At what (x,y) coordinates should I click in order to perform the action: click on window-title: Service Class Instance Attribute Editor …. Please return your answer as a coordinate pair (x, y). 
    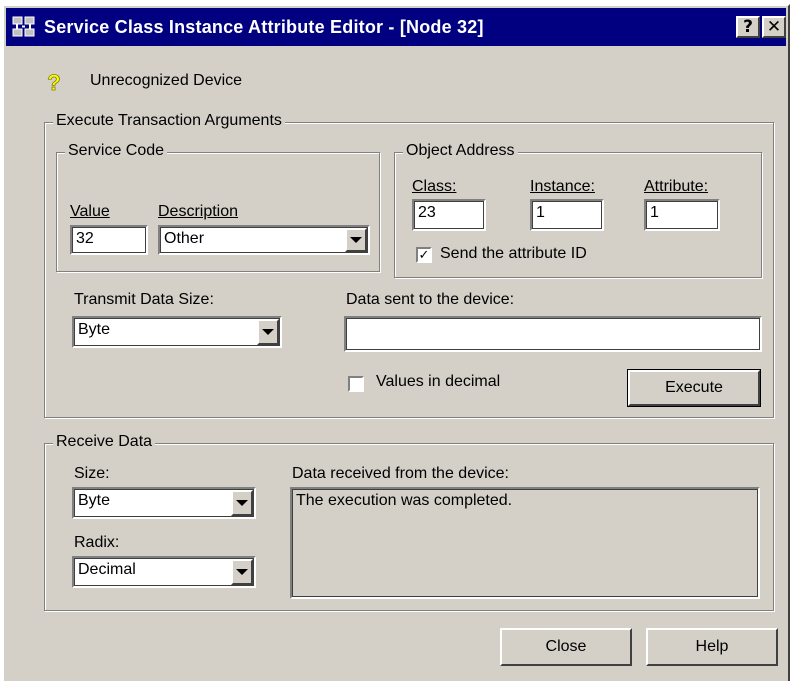
    Looking at the image, I should click on (264, 27).